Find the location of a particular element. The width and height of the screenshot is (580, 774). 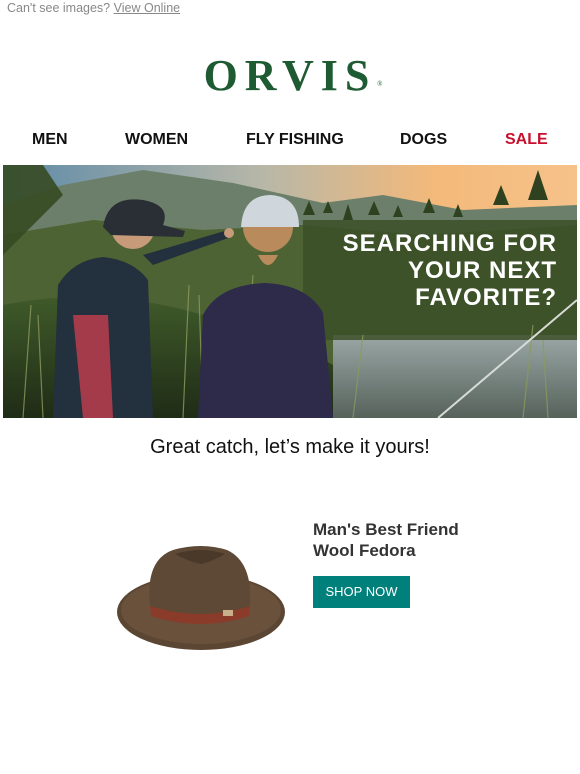

logo-wordmark: ORVIS is located at coordinates (290, 75).